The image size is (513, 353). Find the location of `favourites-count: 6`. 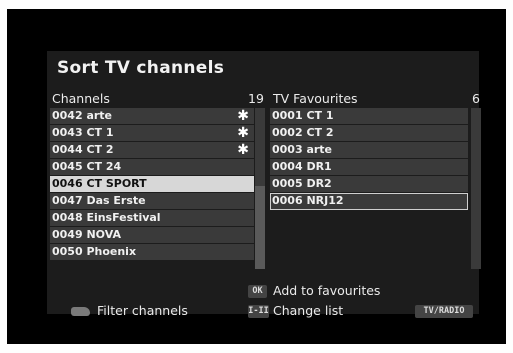

favourites-count: 6 is located at coordinates (476, 98).